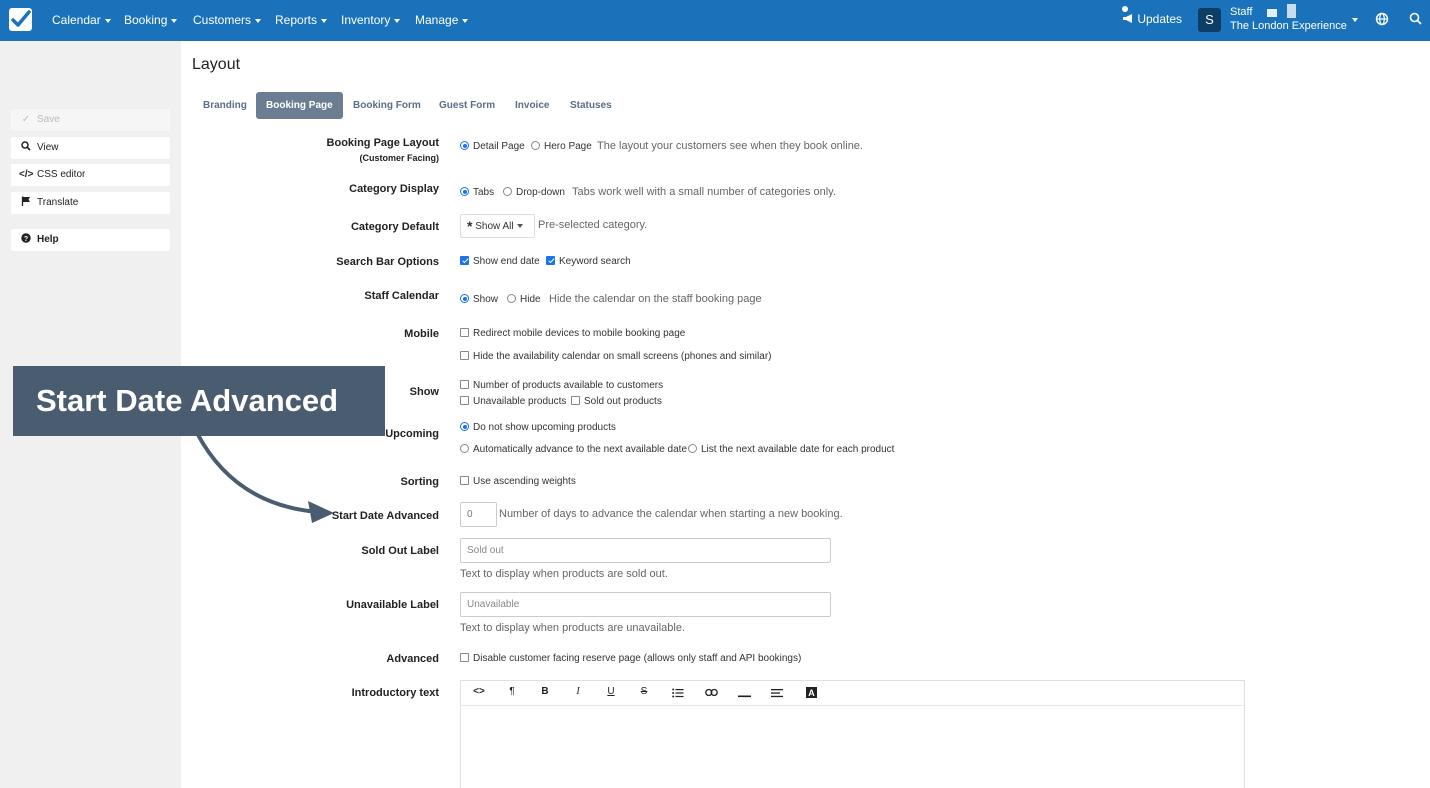  What do you see at coordinates (852, 734) in the screenshot?
I see `introductory-text-editor: <> ¶ B I U S A` at bounding box center [852, 734].